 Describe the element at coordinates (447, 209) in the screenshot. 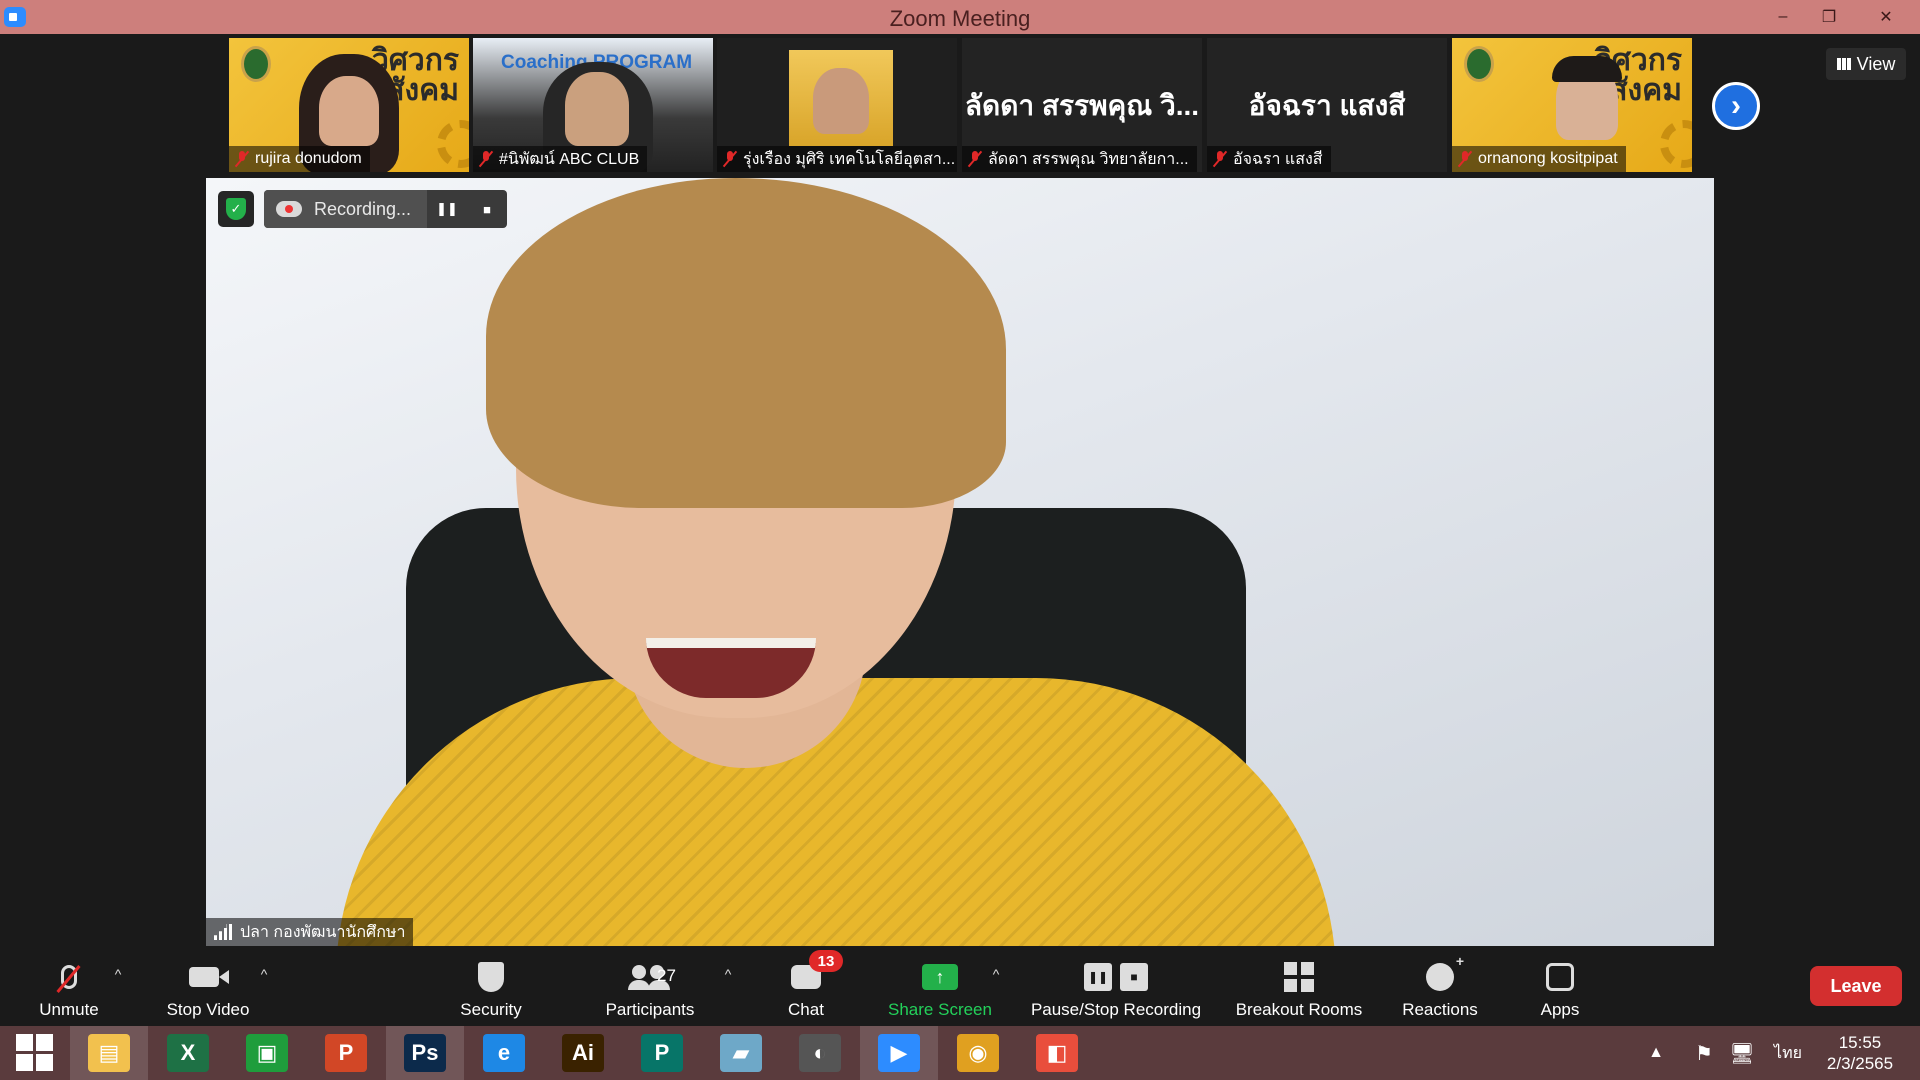

I see `pause-recording-icon: ❚❚` at that location.